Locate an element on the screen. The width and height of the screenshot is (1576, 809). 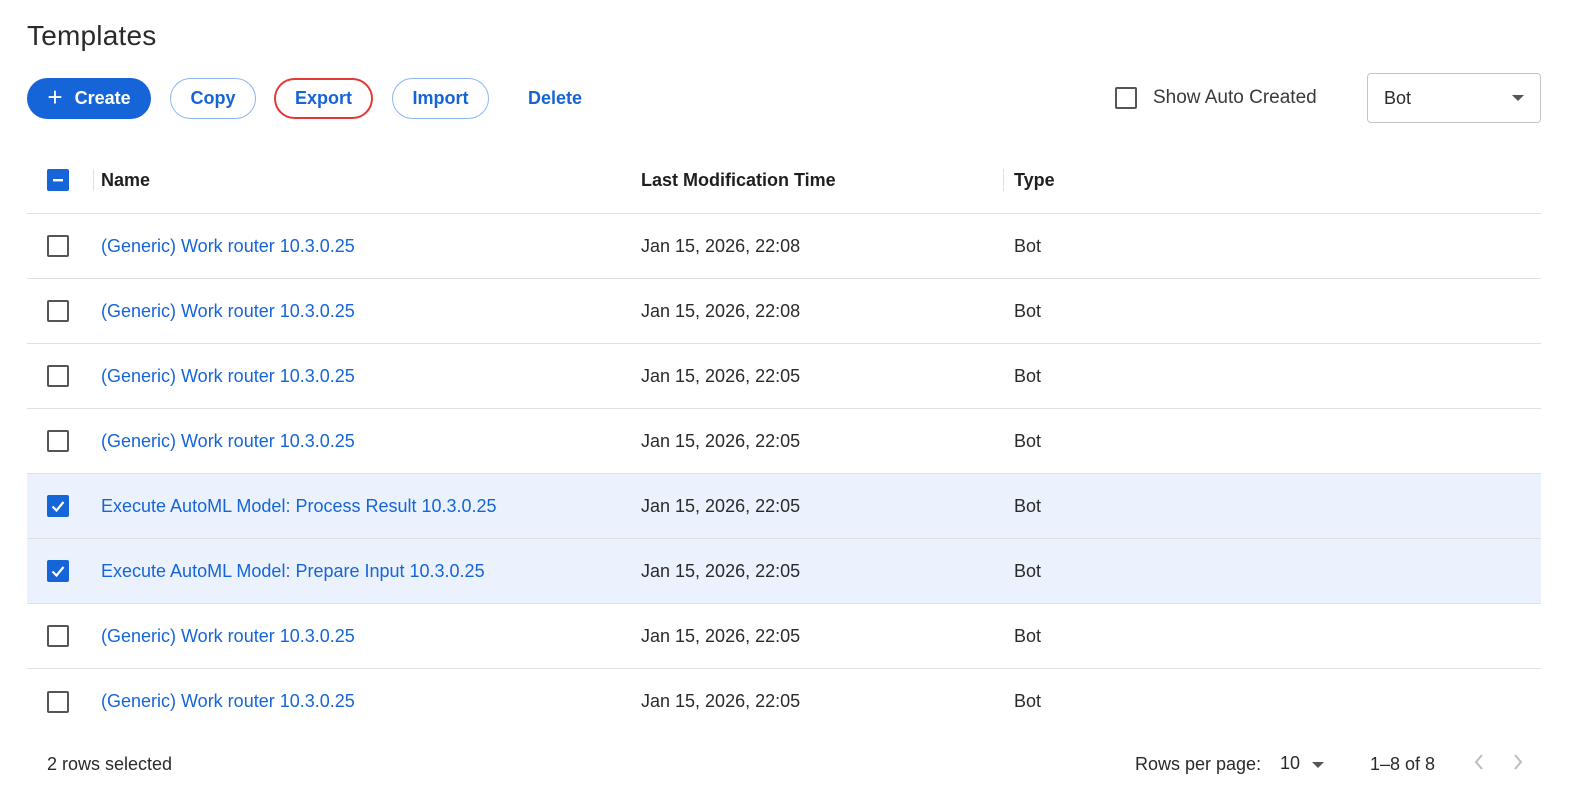
page-title: Templates is located at coordinates (92, 35).